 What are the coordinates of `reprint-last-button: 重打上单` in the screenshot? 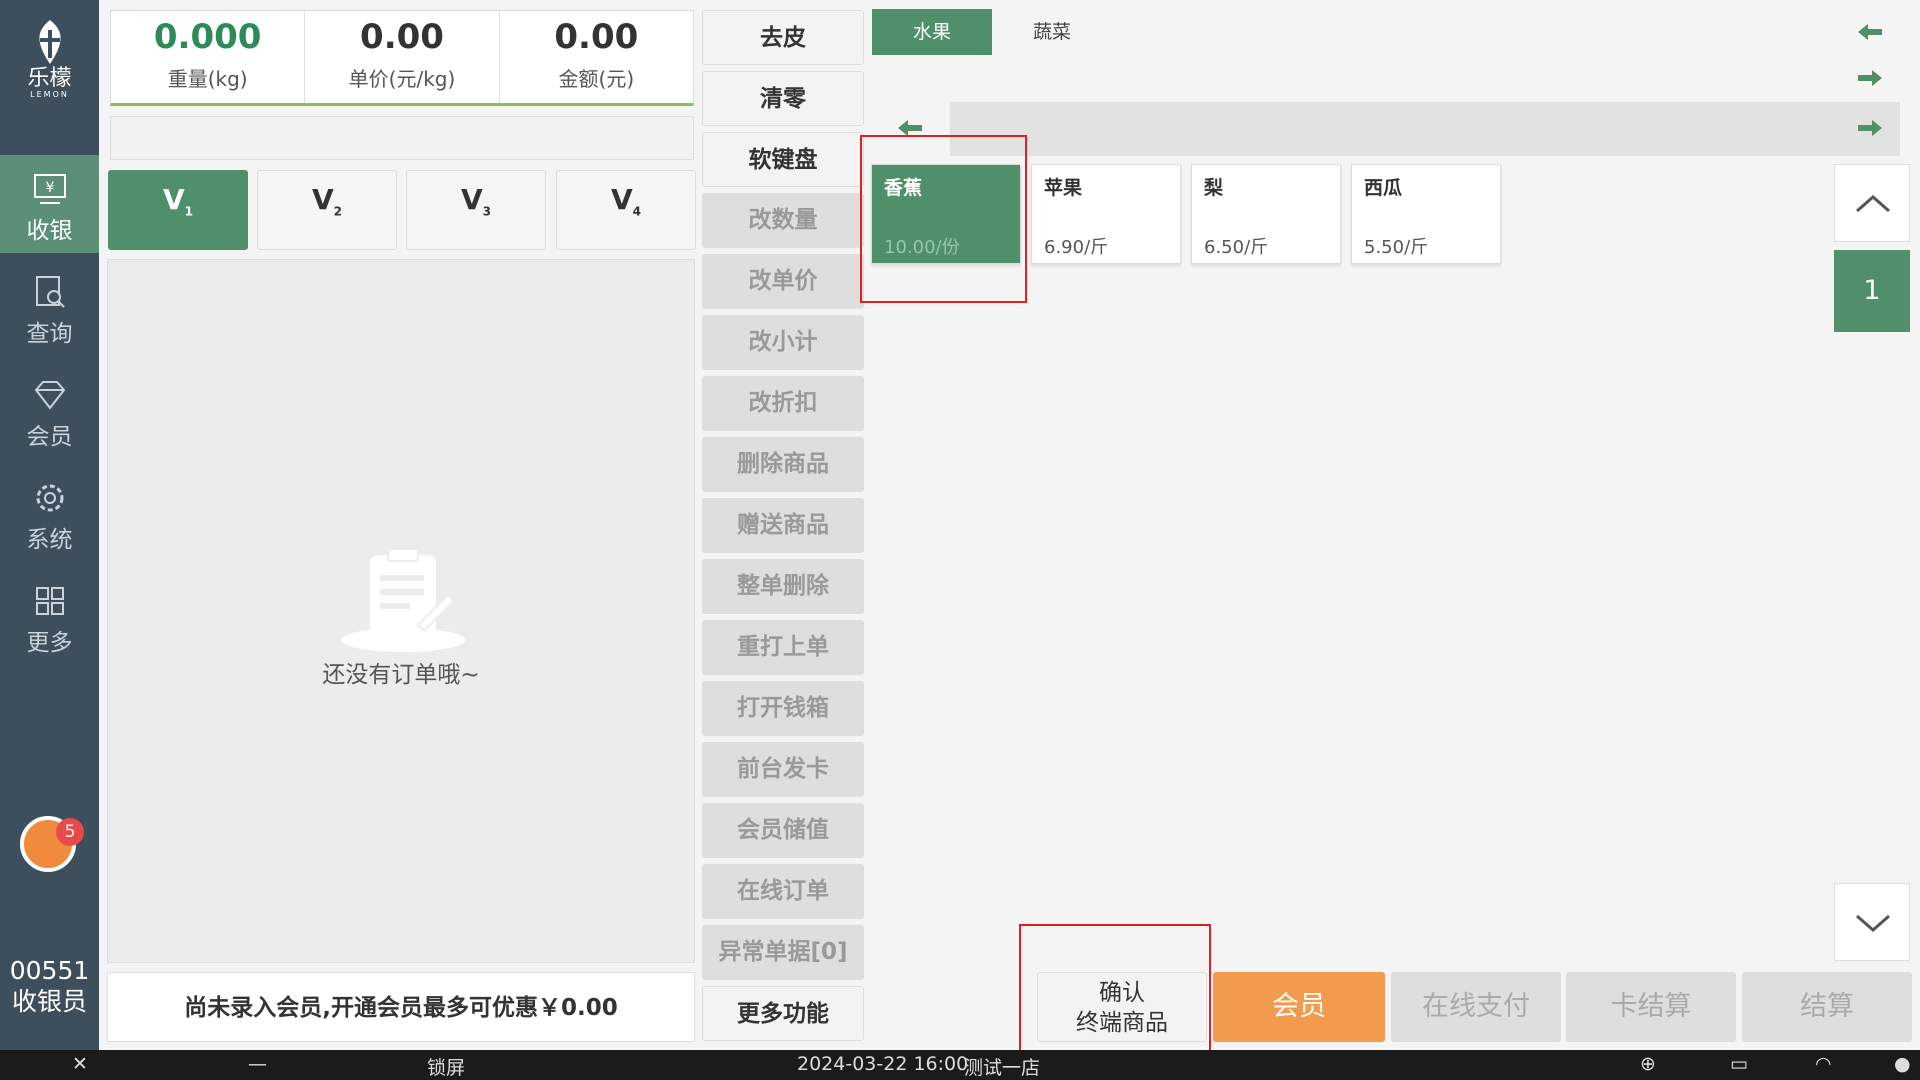 It's located at (783, 647).